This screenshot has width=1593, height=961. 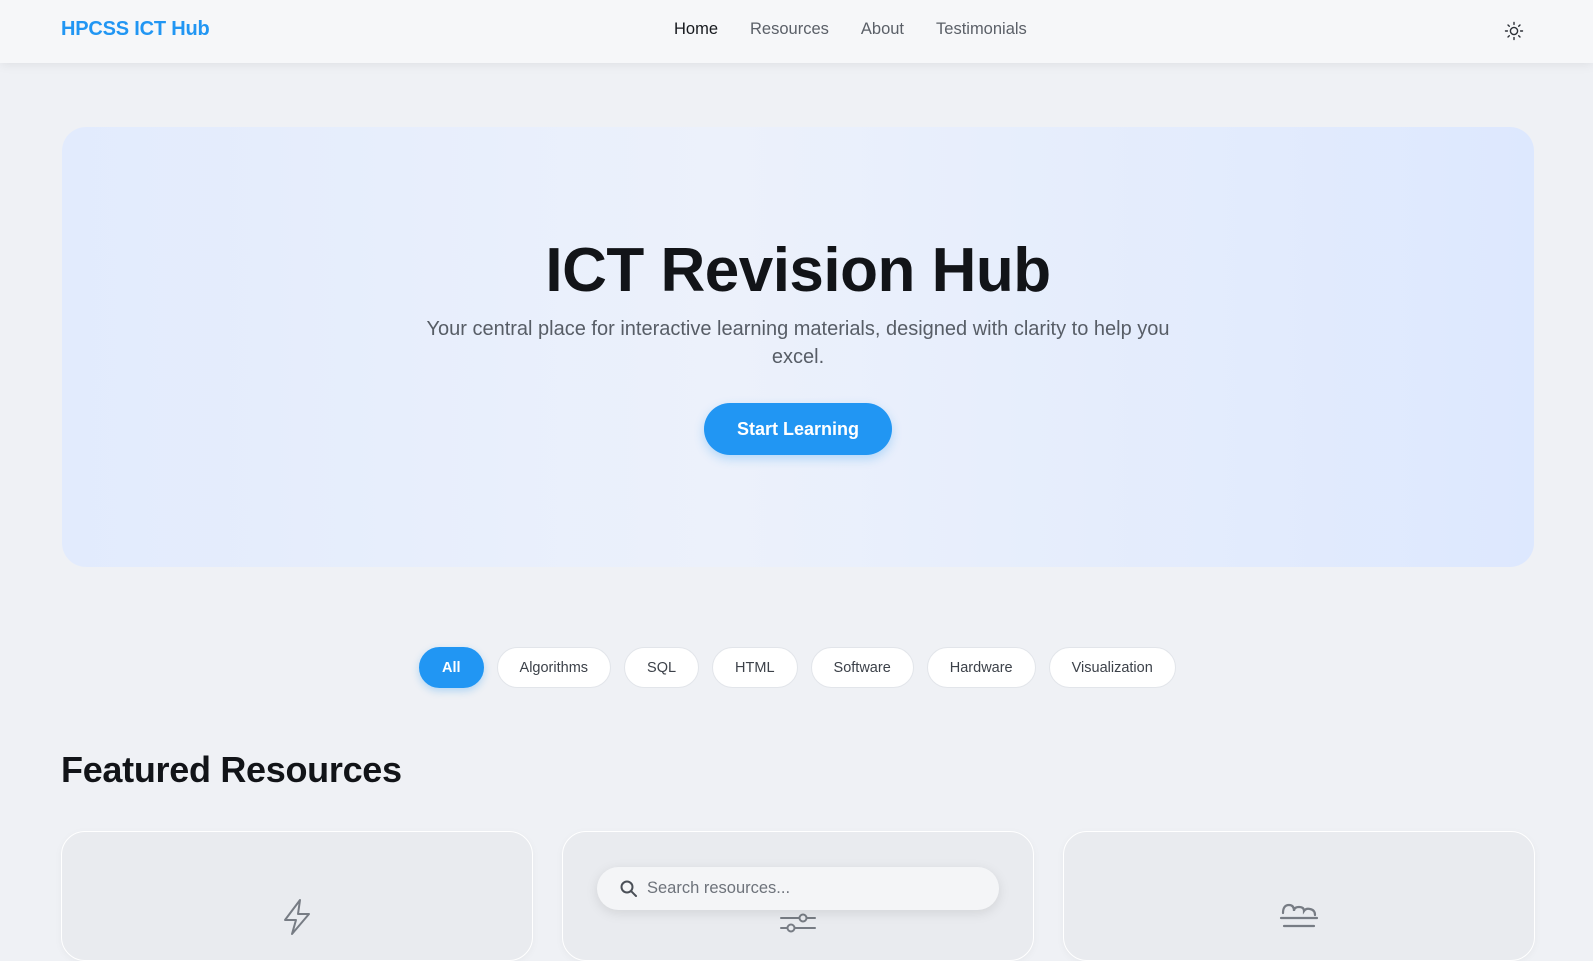 What do you see at coordinates (862, 667) in the screenshot?
I see `filter-chip-software: Software` at bounding box center [862, 667].